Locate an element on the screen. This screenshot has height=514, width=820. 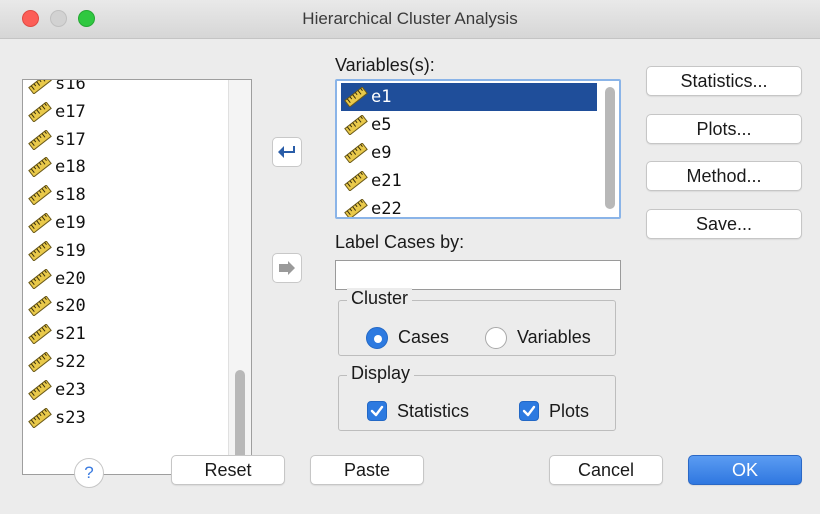
variables-list-scroll-thumb is located at coordinates (610, 148).